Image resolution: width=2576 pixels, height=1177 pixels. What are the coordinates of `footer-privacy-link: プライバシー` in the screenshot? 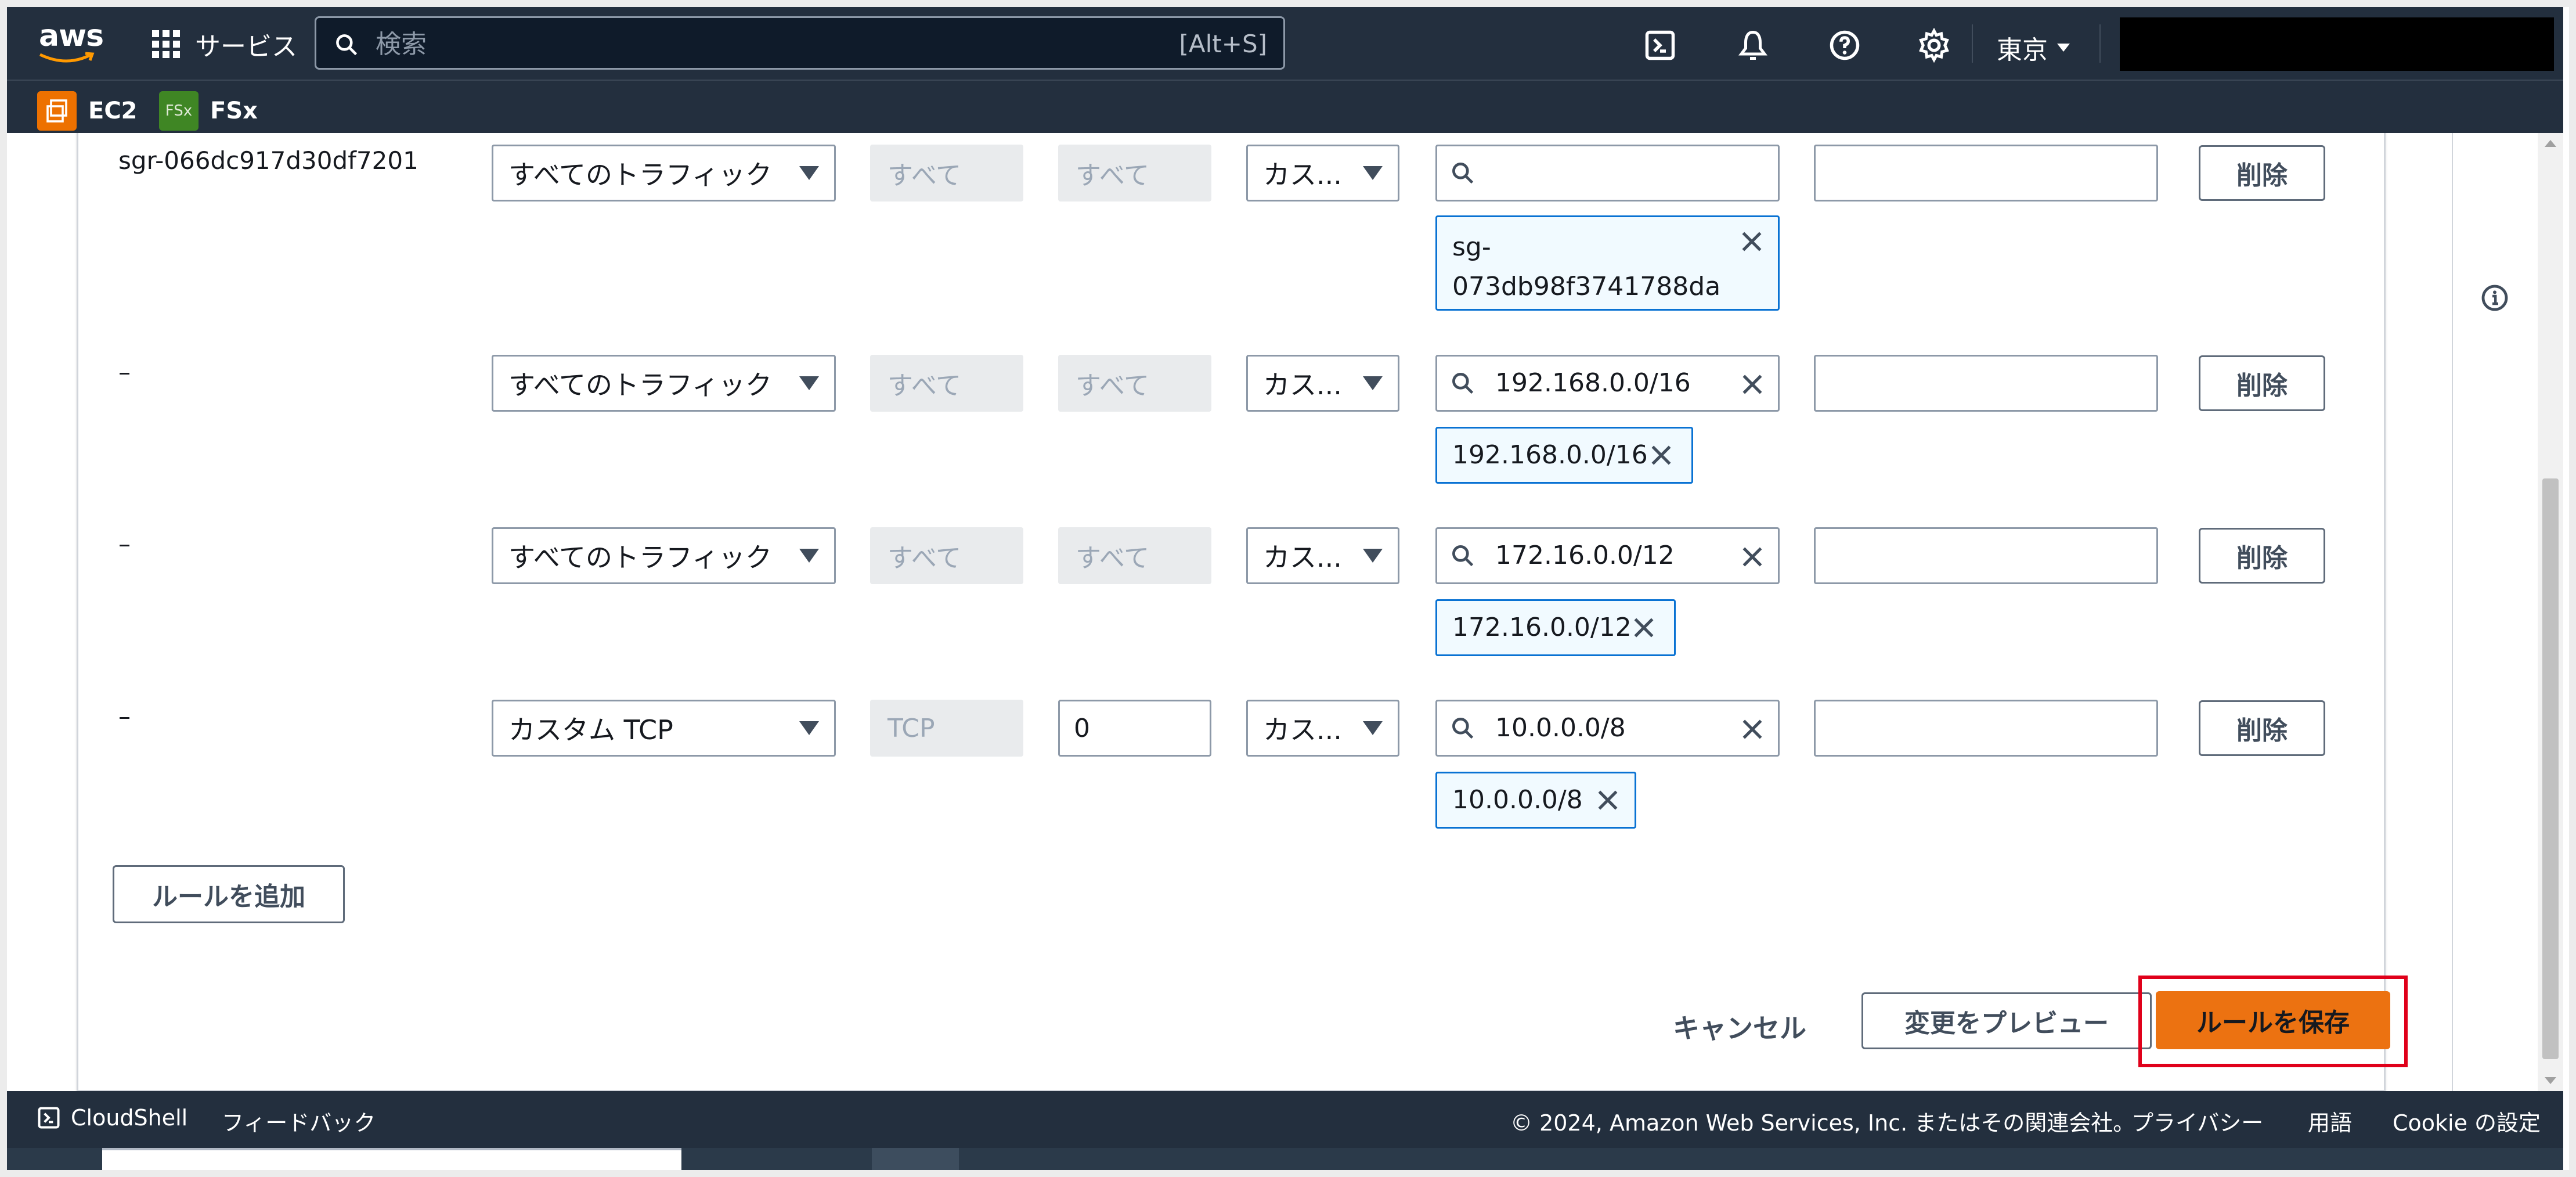 It's located at (2197, 1121).